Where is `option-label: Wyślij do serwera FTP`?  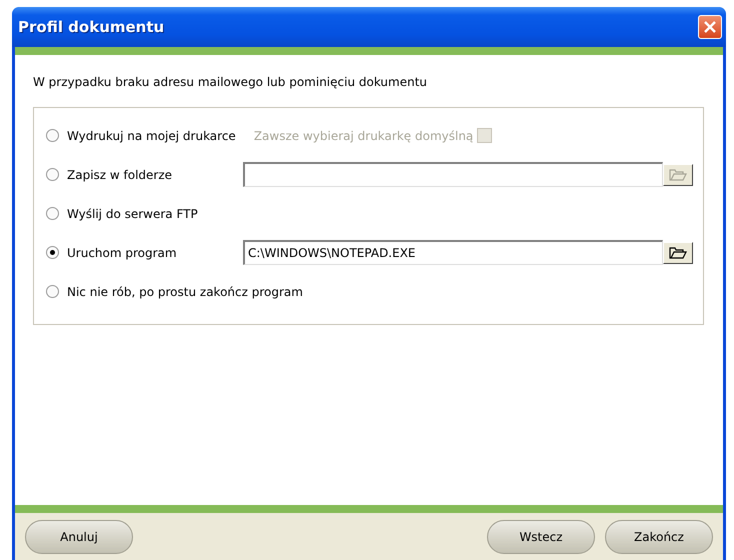 option-label: Wyślij do serwera FTP is located at coordinates (132, 213).